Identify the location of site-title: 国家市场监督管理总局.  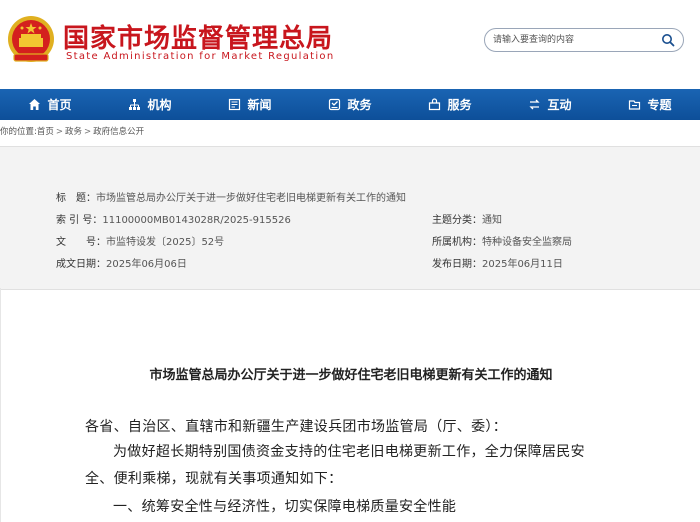
(198, 39).